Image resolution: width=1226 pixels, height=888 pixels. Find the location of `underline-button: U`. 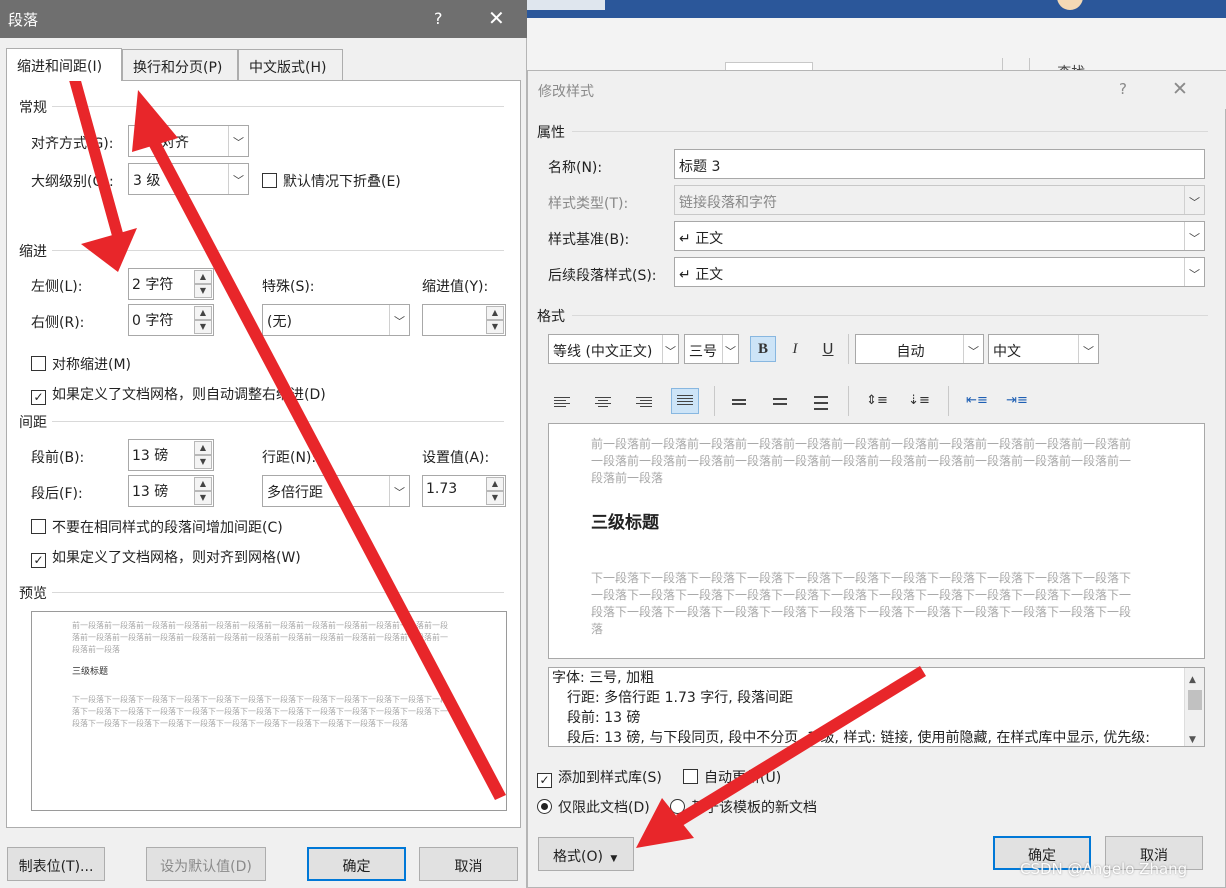

underline-button: U is located at coordinates (828, 349).